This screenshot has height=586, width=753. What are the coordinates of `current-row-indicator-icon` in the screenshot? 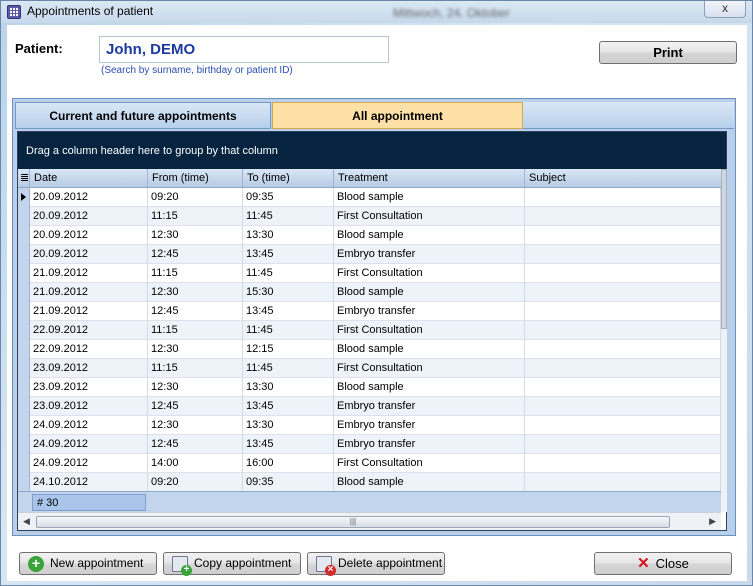 It's located at (24, 197).